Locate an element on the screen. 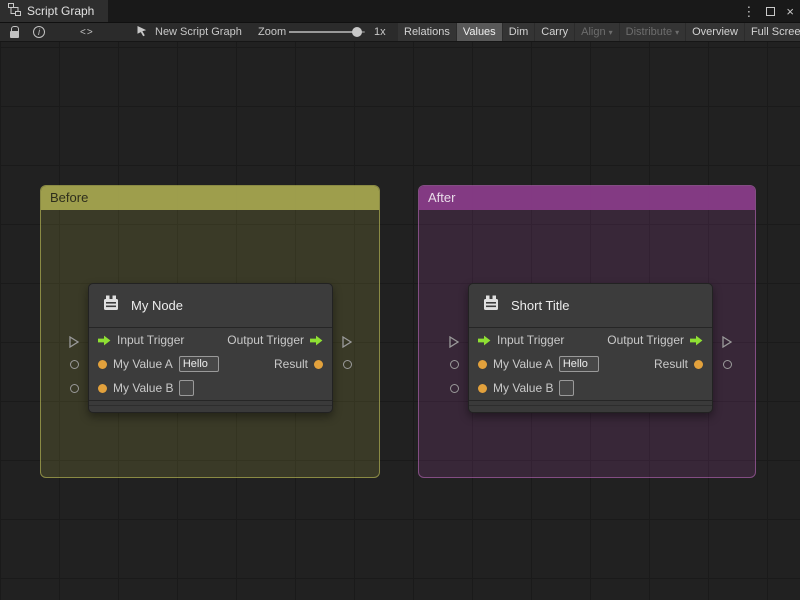 Image resolution: width=800 pixels, height=600 pixels. dim-button: Dim is located at coordinates (518, 32).